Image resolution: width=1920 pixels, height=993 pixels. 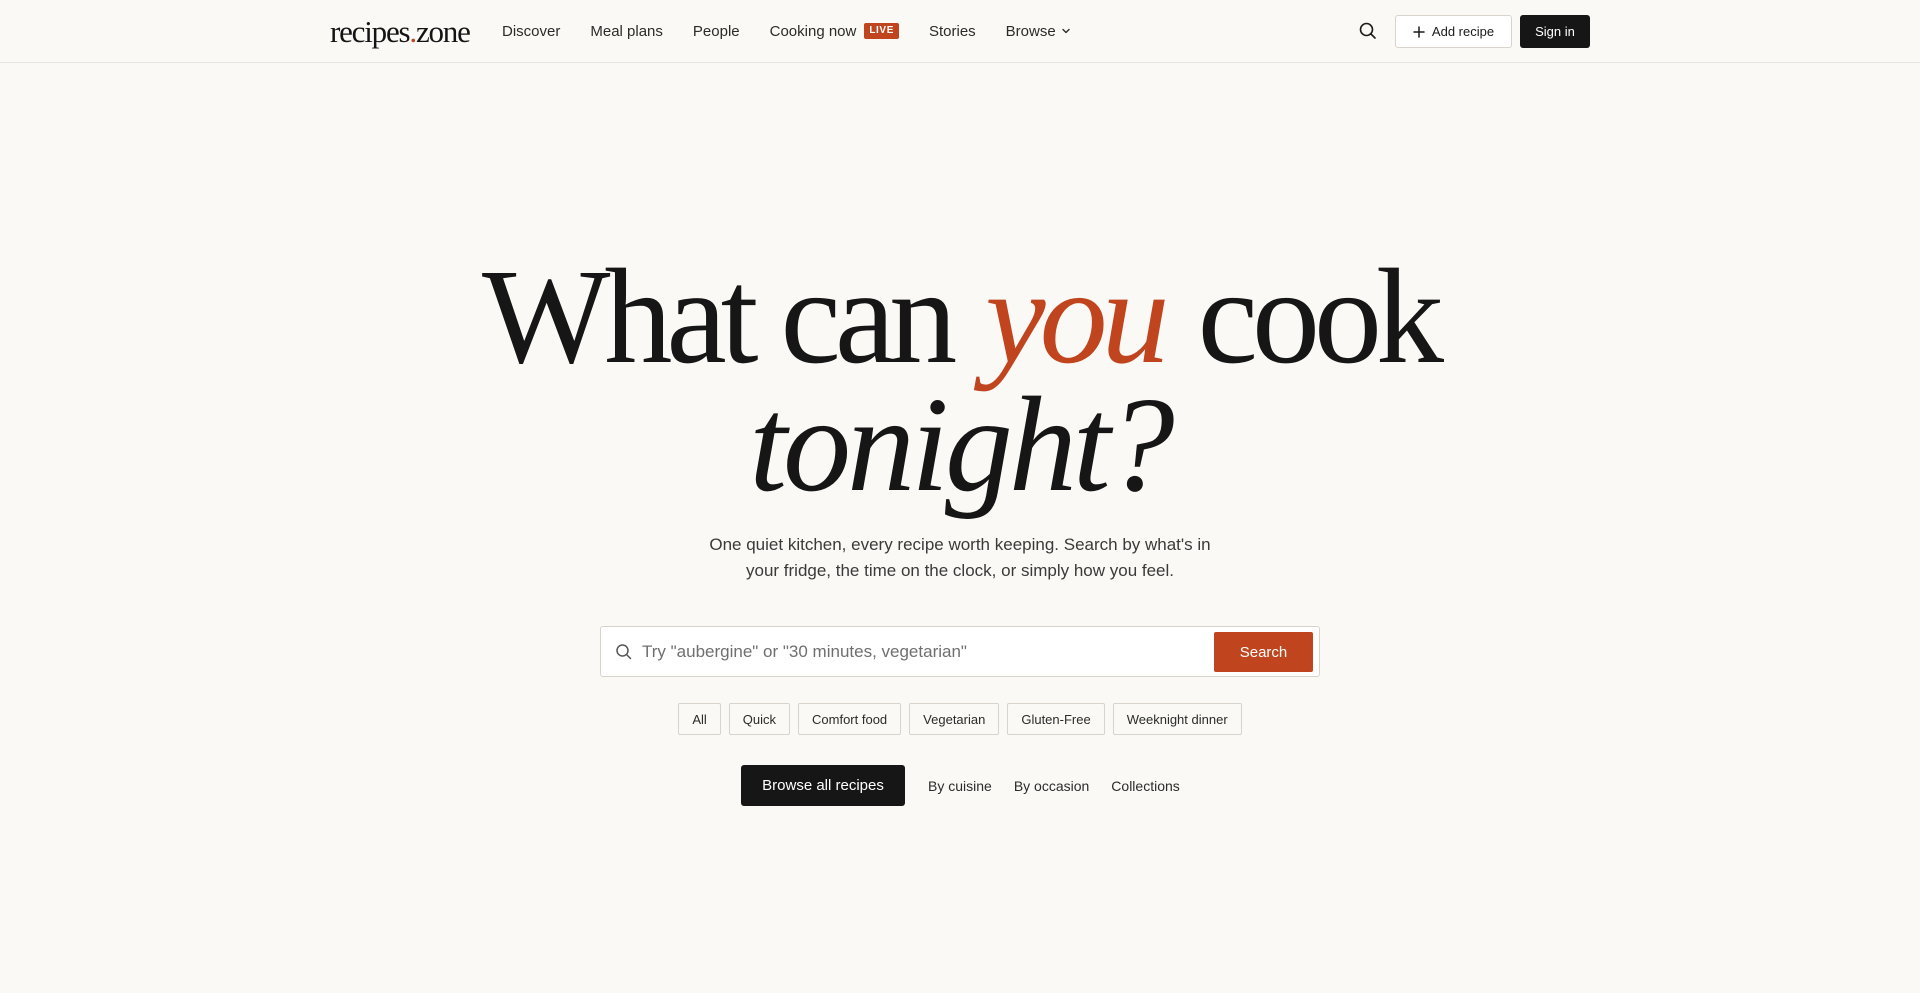 What do you see at coordinates (759, 719) in the screenshot?
I see `chip-quick: Quick` at bounding box center [759, 719].